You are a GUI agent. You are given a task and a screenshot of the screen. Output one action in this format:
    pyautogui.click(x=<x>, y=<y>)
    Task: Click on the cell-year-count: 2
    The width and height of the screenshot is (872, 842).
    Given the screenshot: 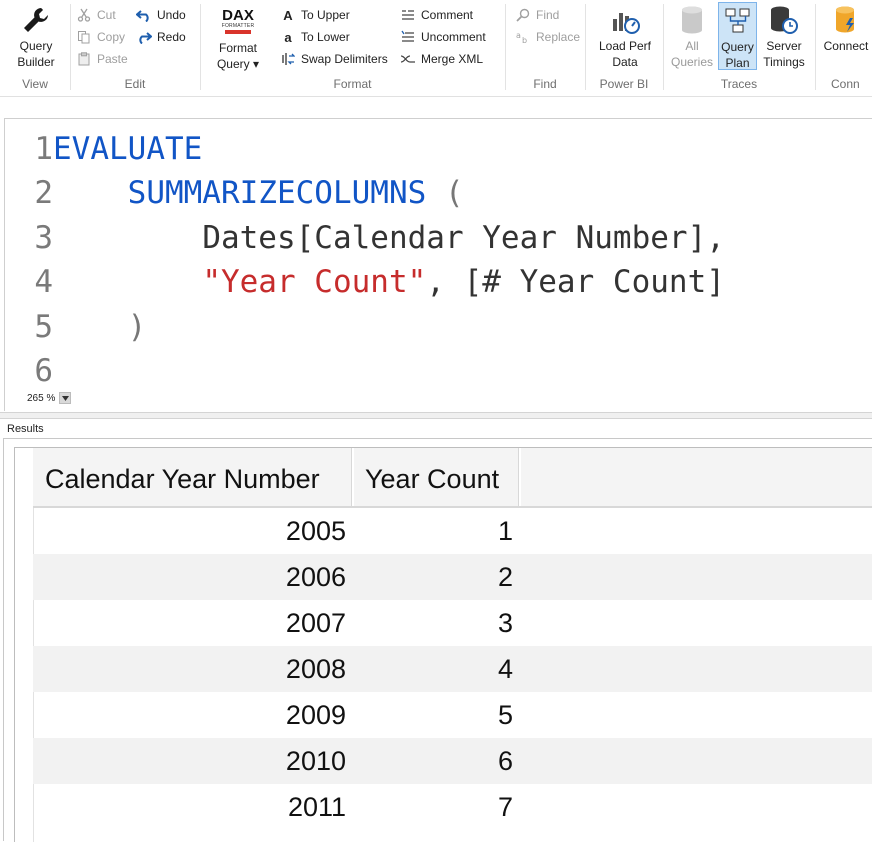 What is the action you would take?
    pyautogui.click(x=433, y=577)
    